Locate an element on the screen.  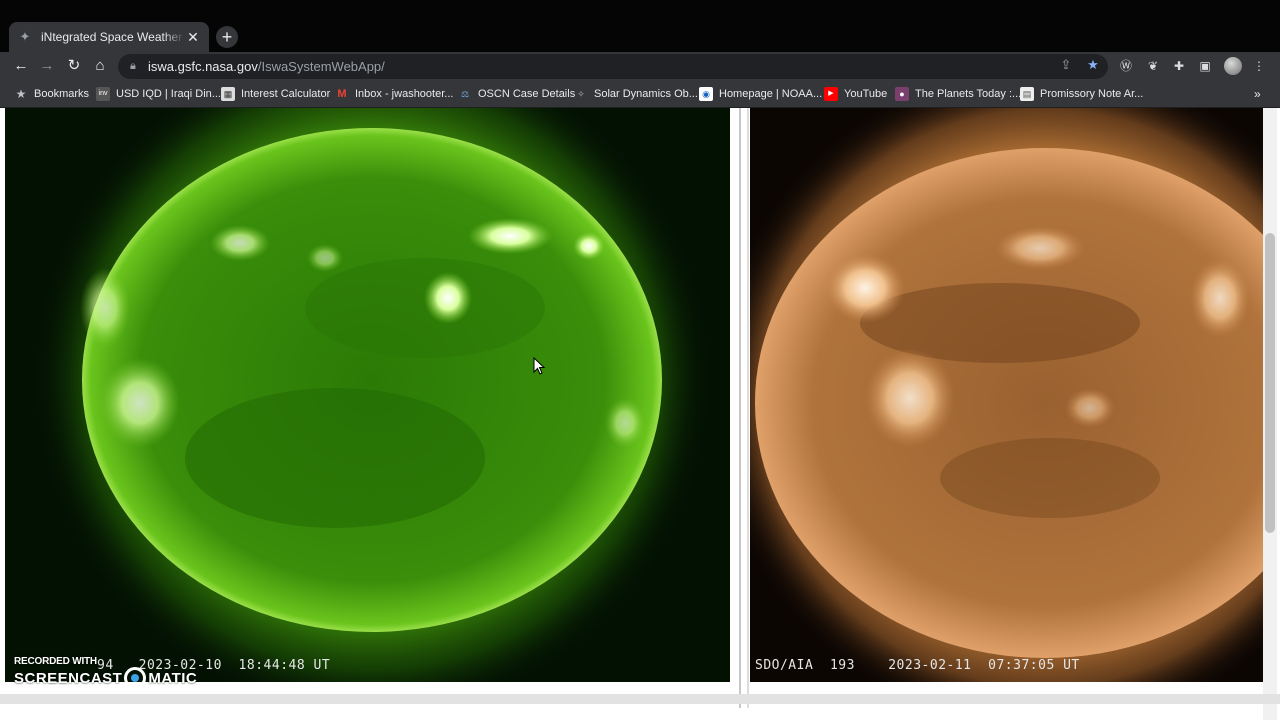
tab-title: iNtegrated Space Weather Analy is located at coordinates (113, 37).